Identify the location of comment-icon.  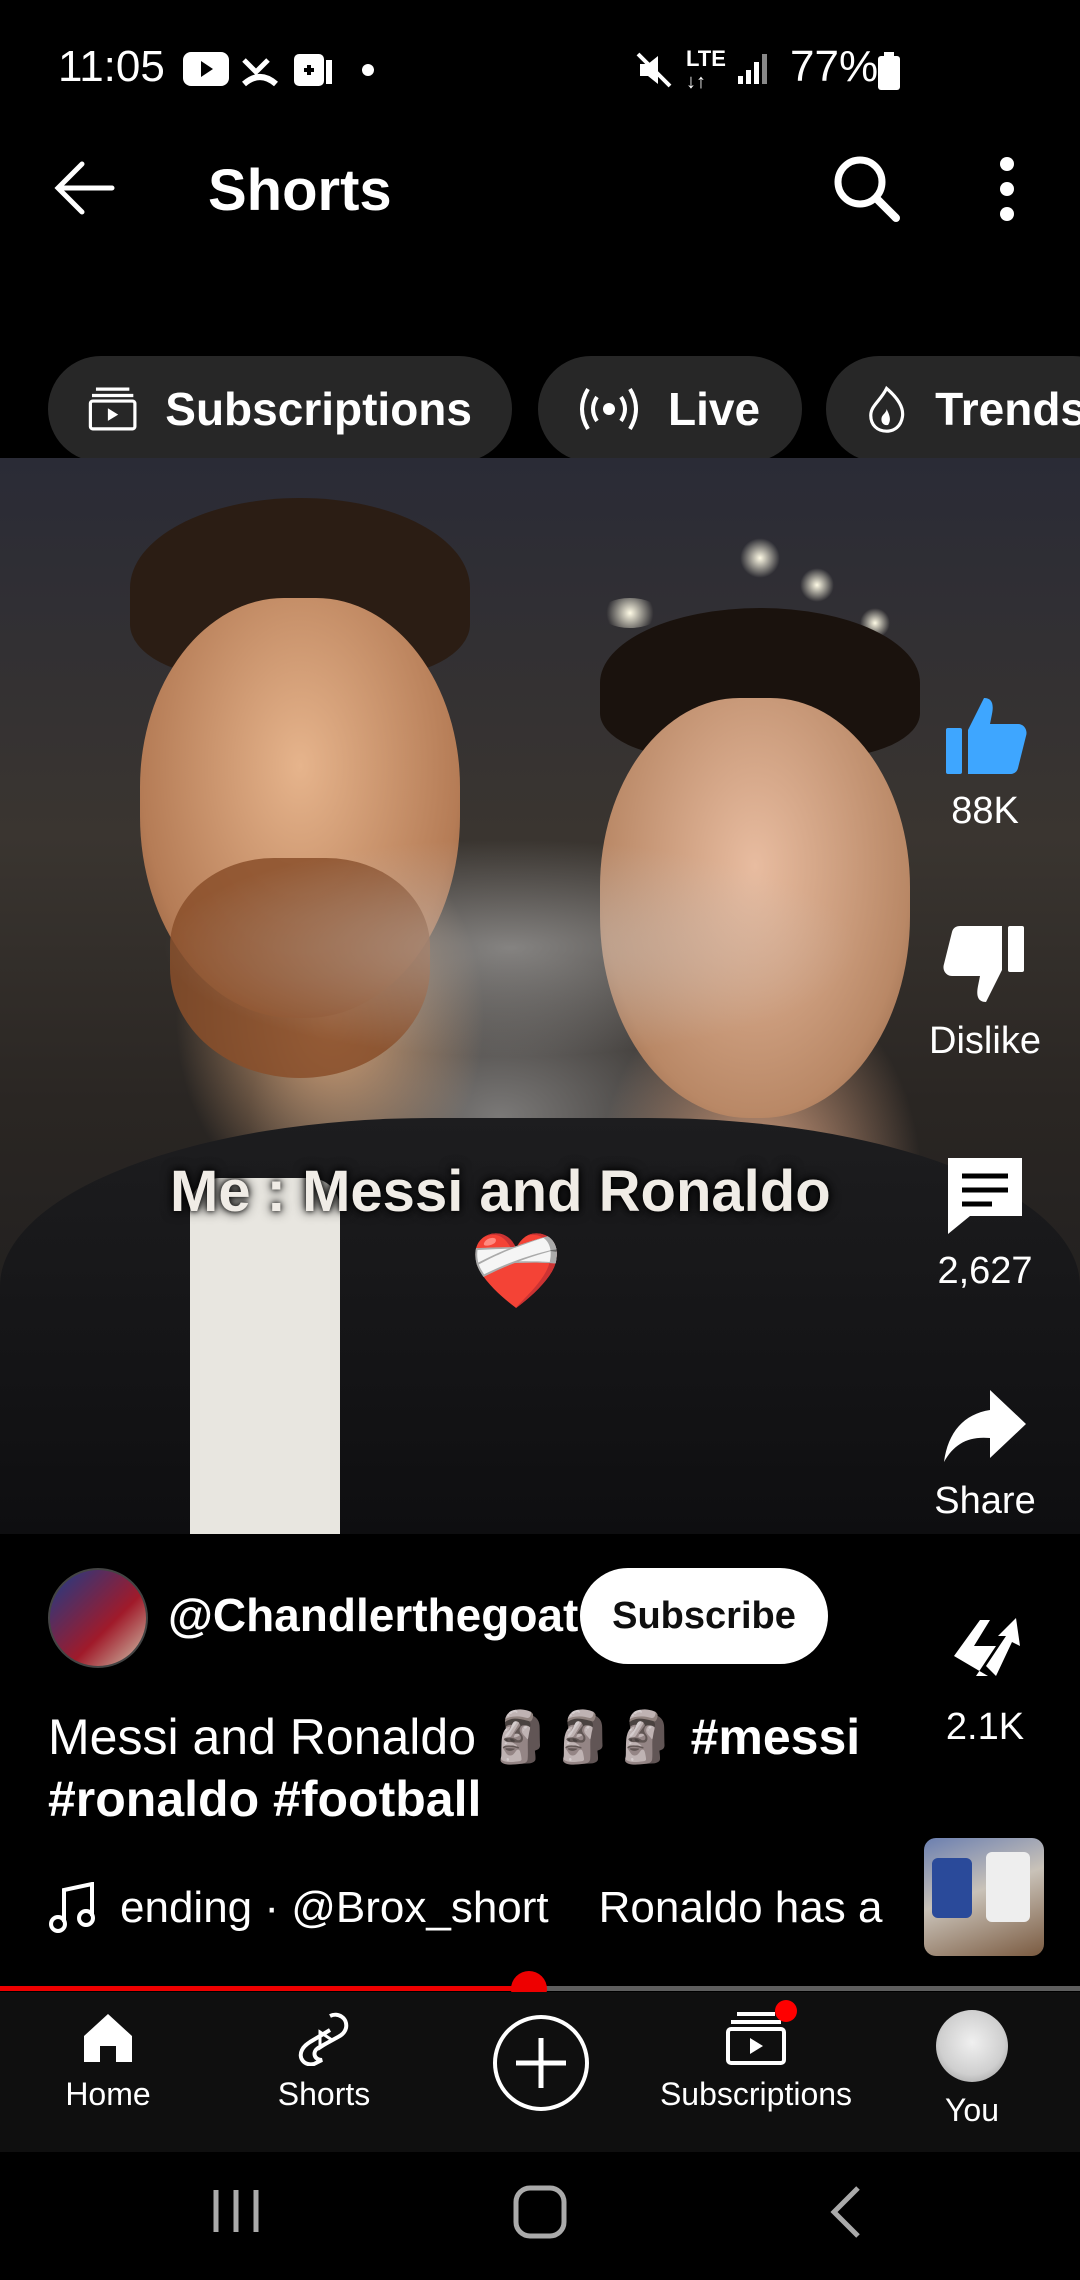
(985, 1196).